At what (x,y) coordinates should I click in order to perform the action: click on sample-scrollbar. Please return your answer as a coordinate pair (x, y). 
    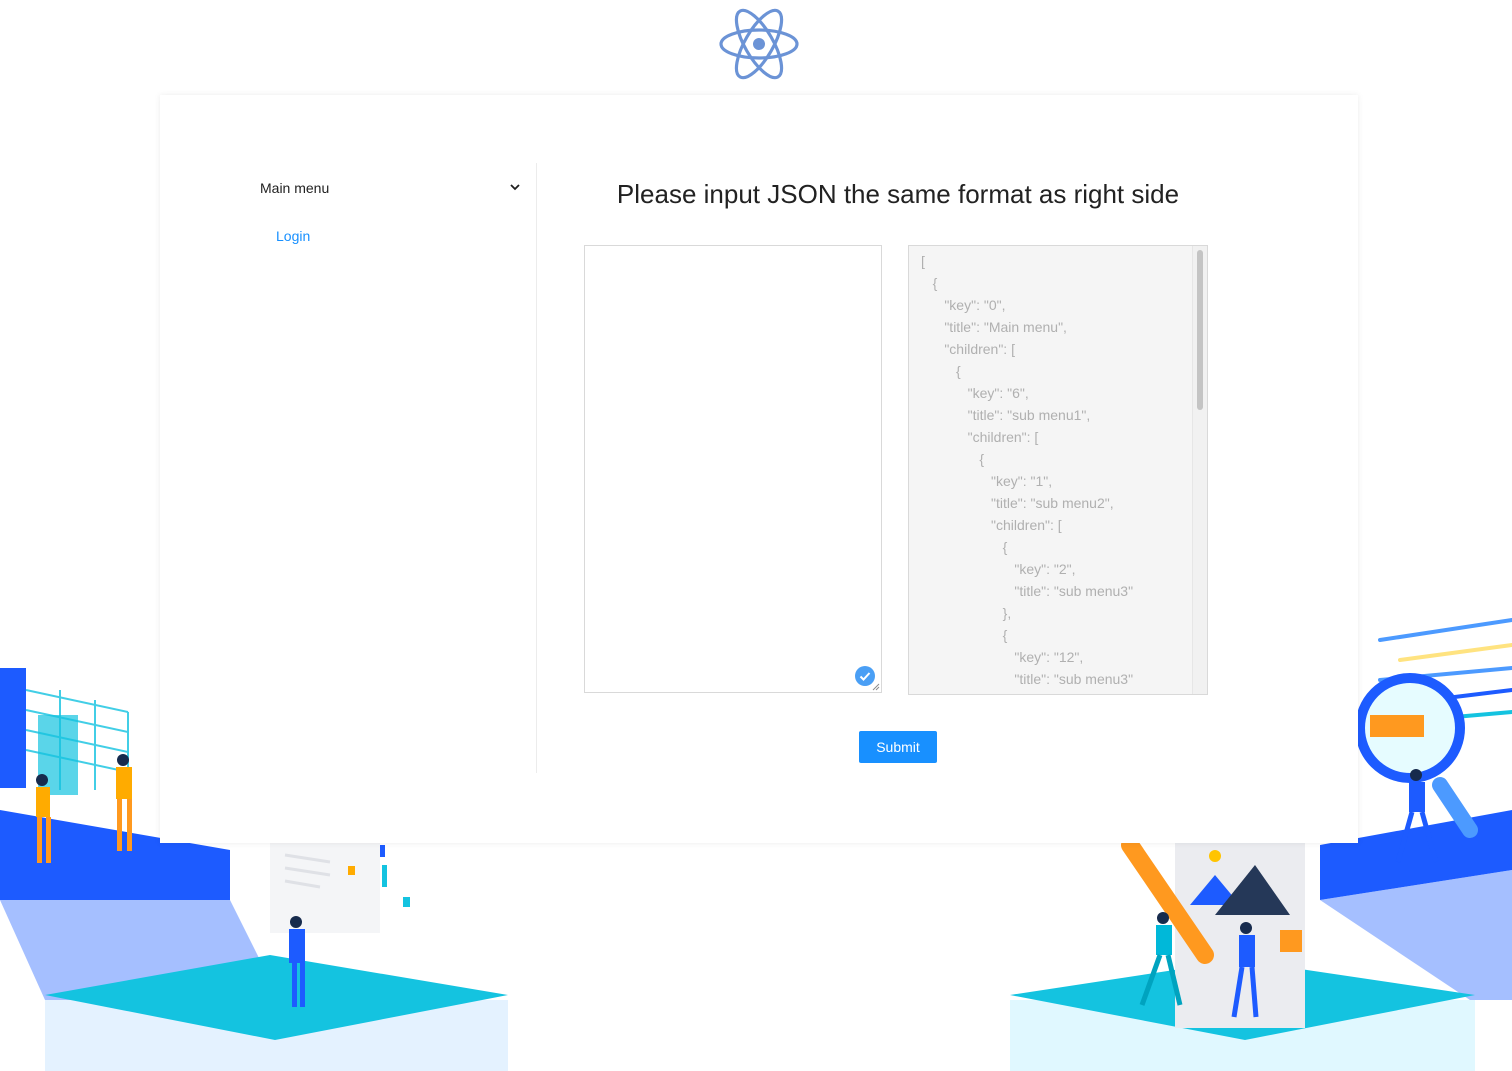
    Looking at the image, I should click on (1199, 470).